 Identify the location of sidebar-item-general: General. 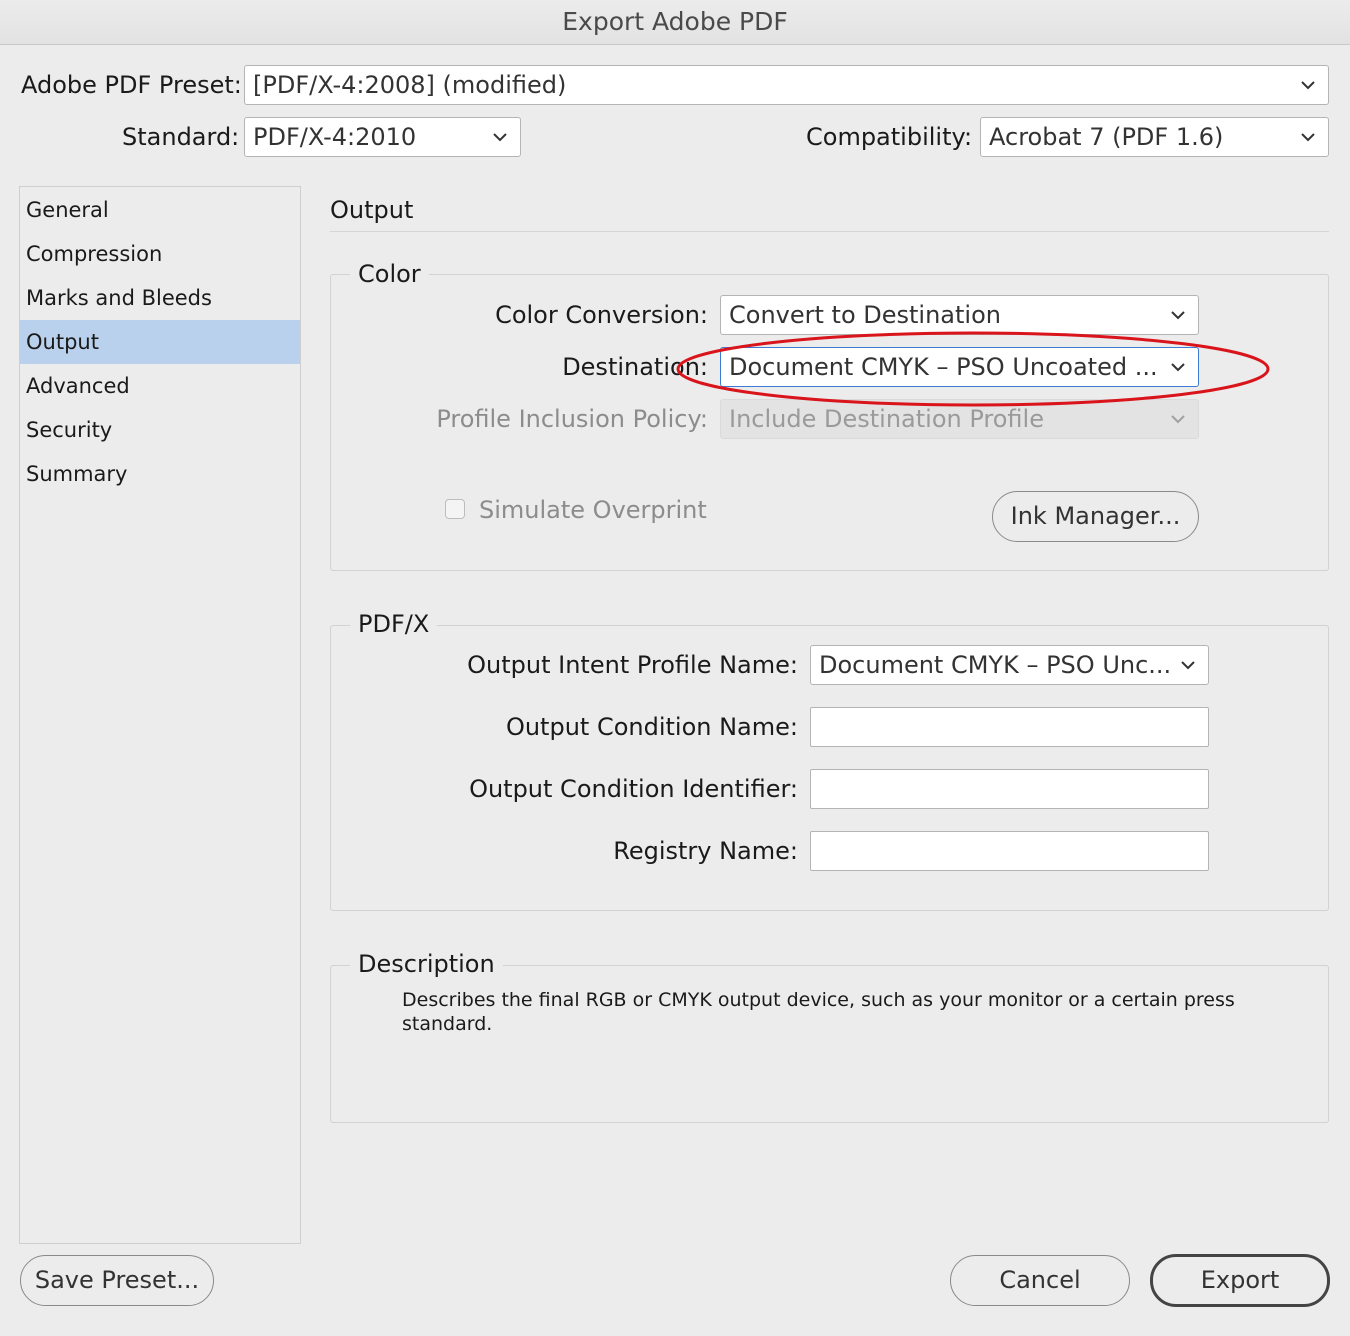
(160, 210).